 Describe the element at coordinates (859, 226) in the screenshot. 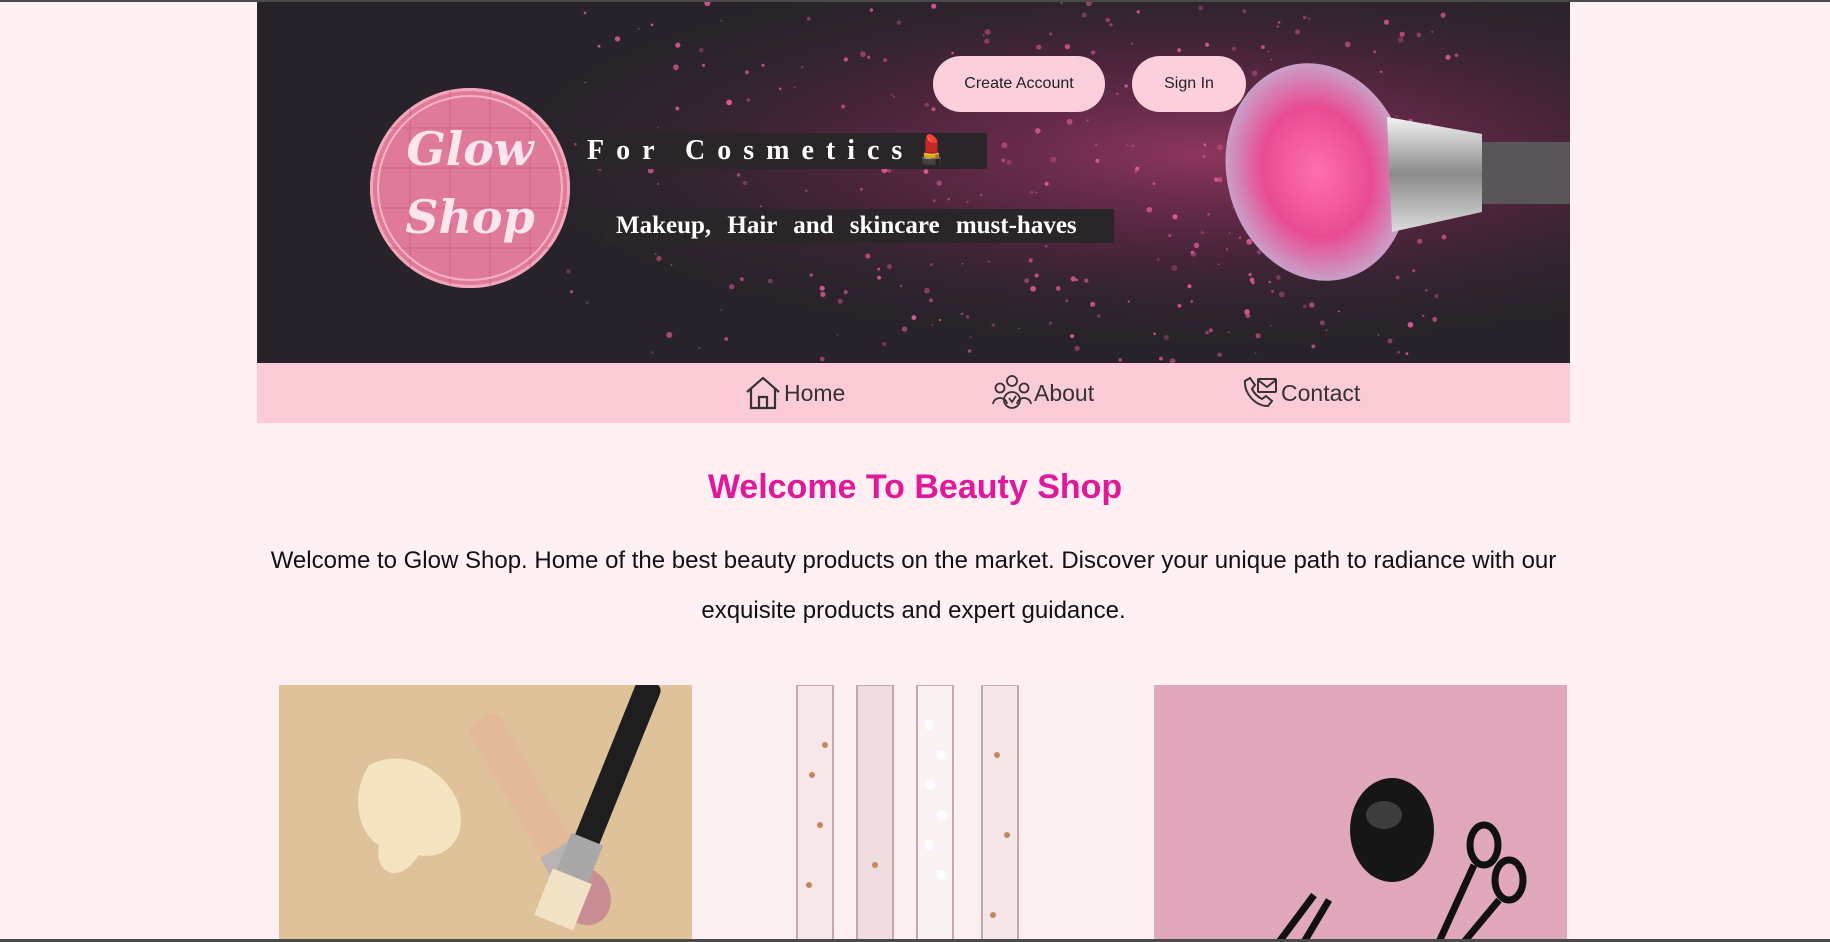

I see `tagline-subtitle: Makeup, Hair and skincare must-haves` at that location.